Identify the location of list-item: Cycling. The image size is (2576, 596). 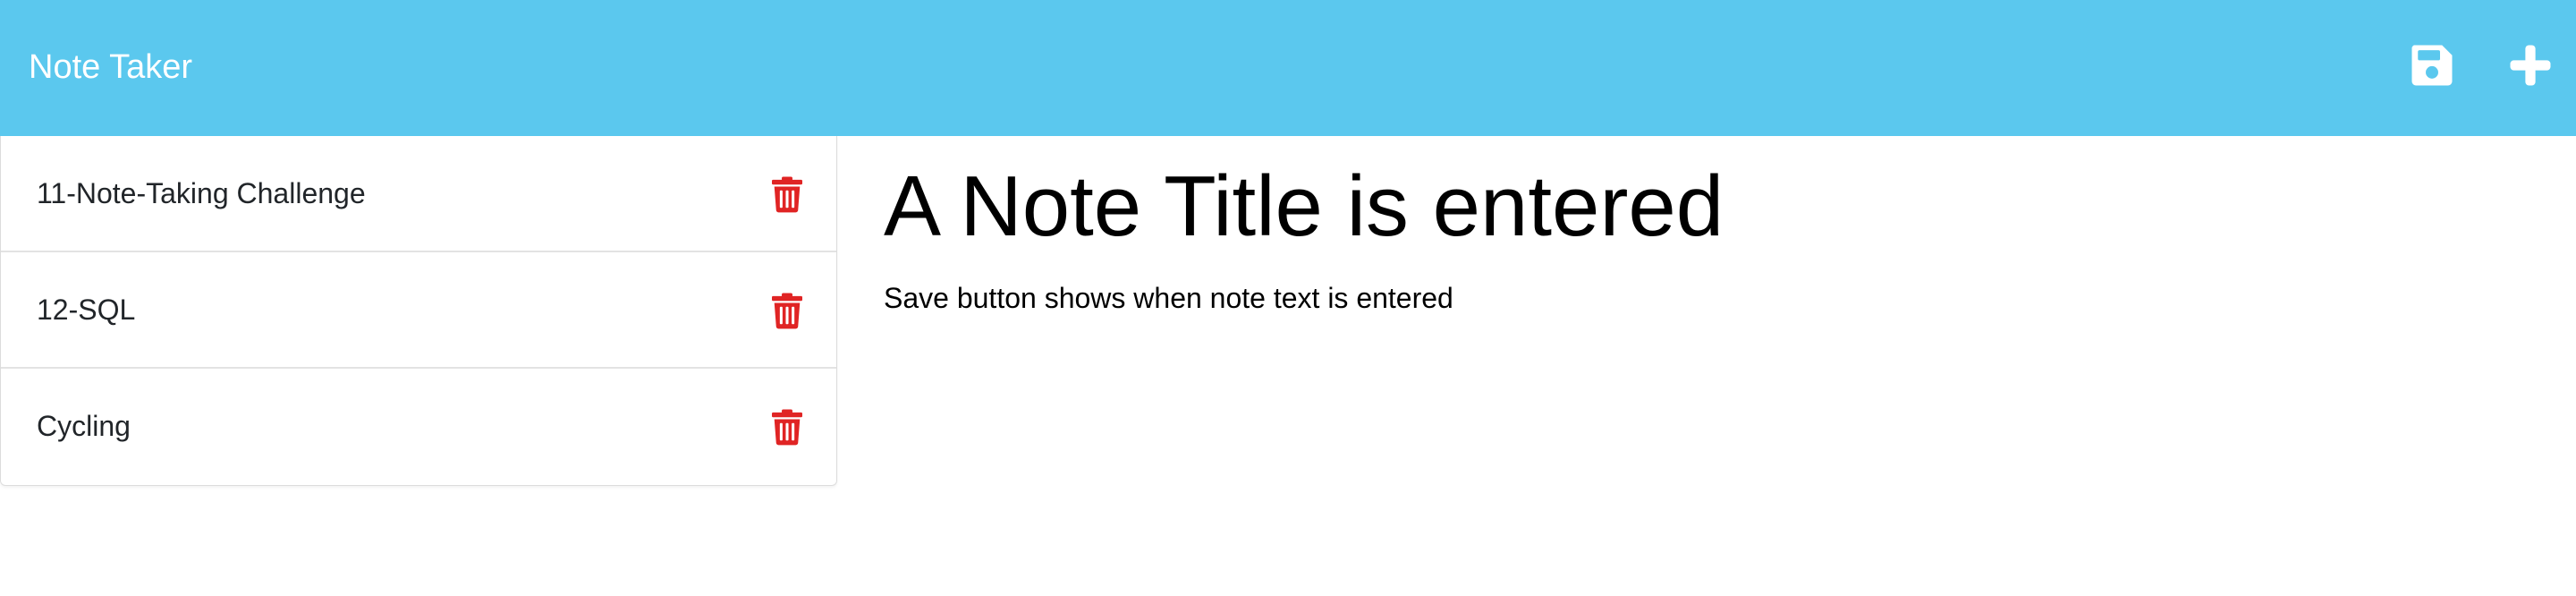
(418, 427).